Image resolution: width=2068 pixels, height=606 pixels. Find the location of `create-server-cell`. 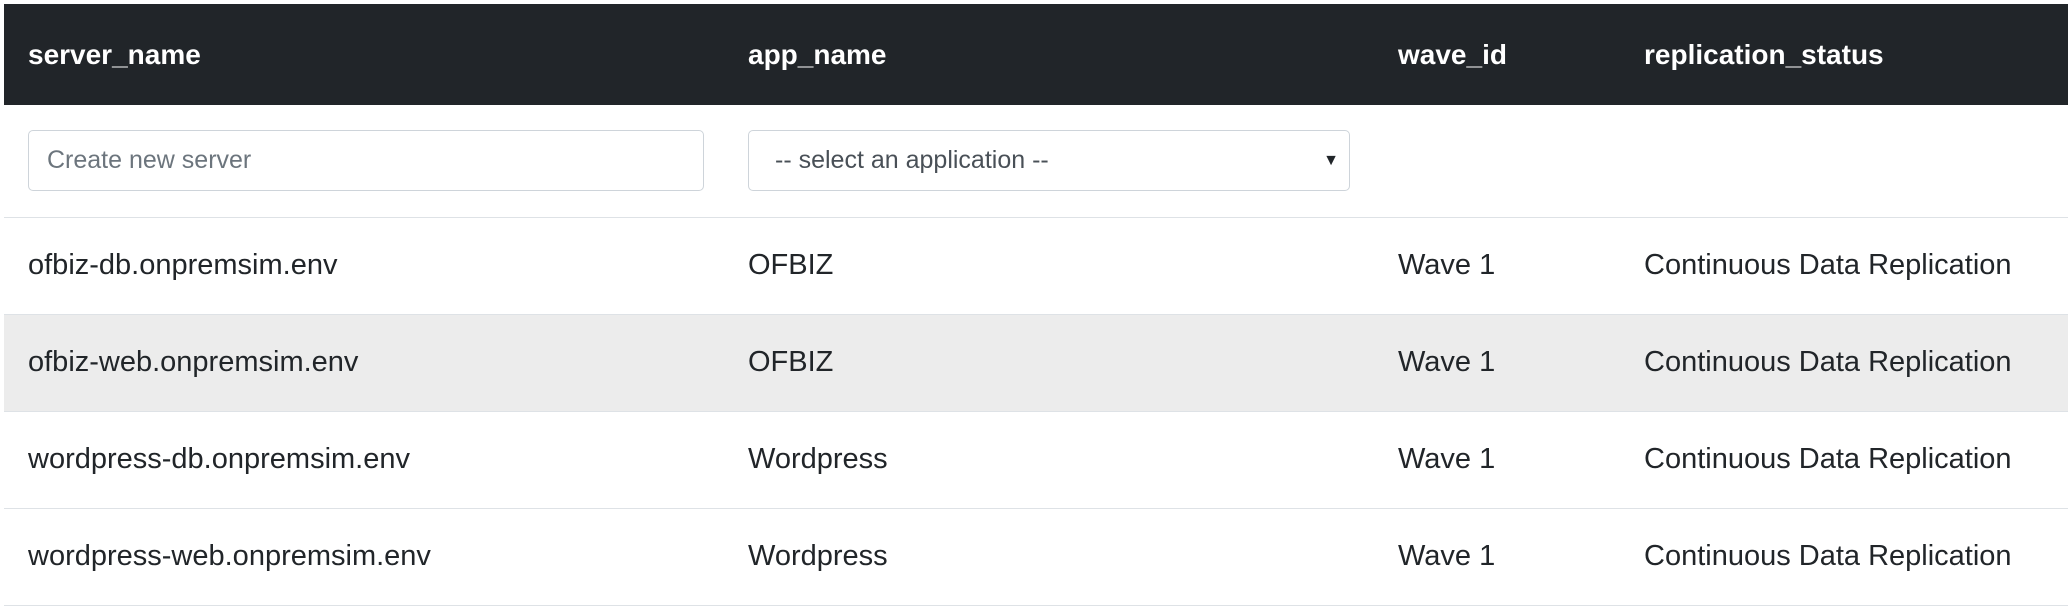

create-server-cell is located at coordinates (364, 161).